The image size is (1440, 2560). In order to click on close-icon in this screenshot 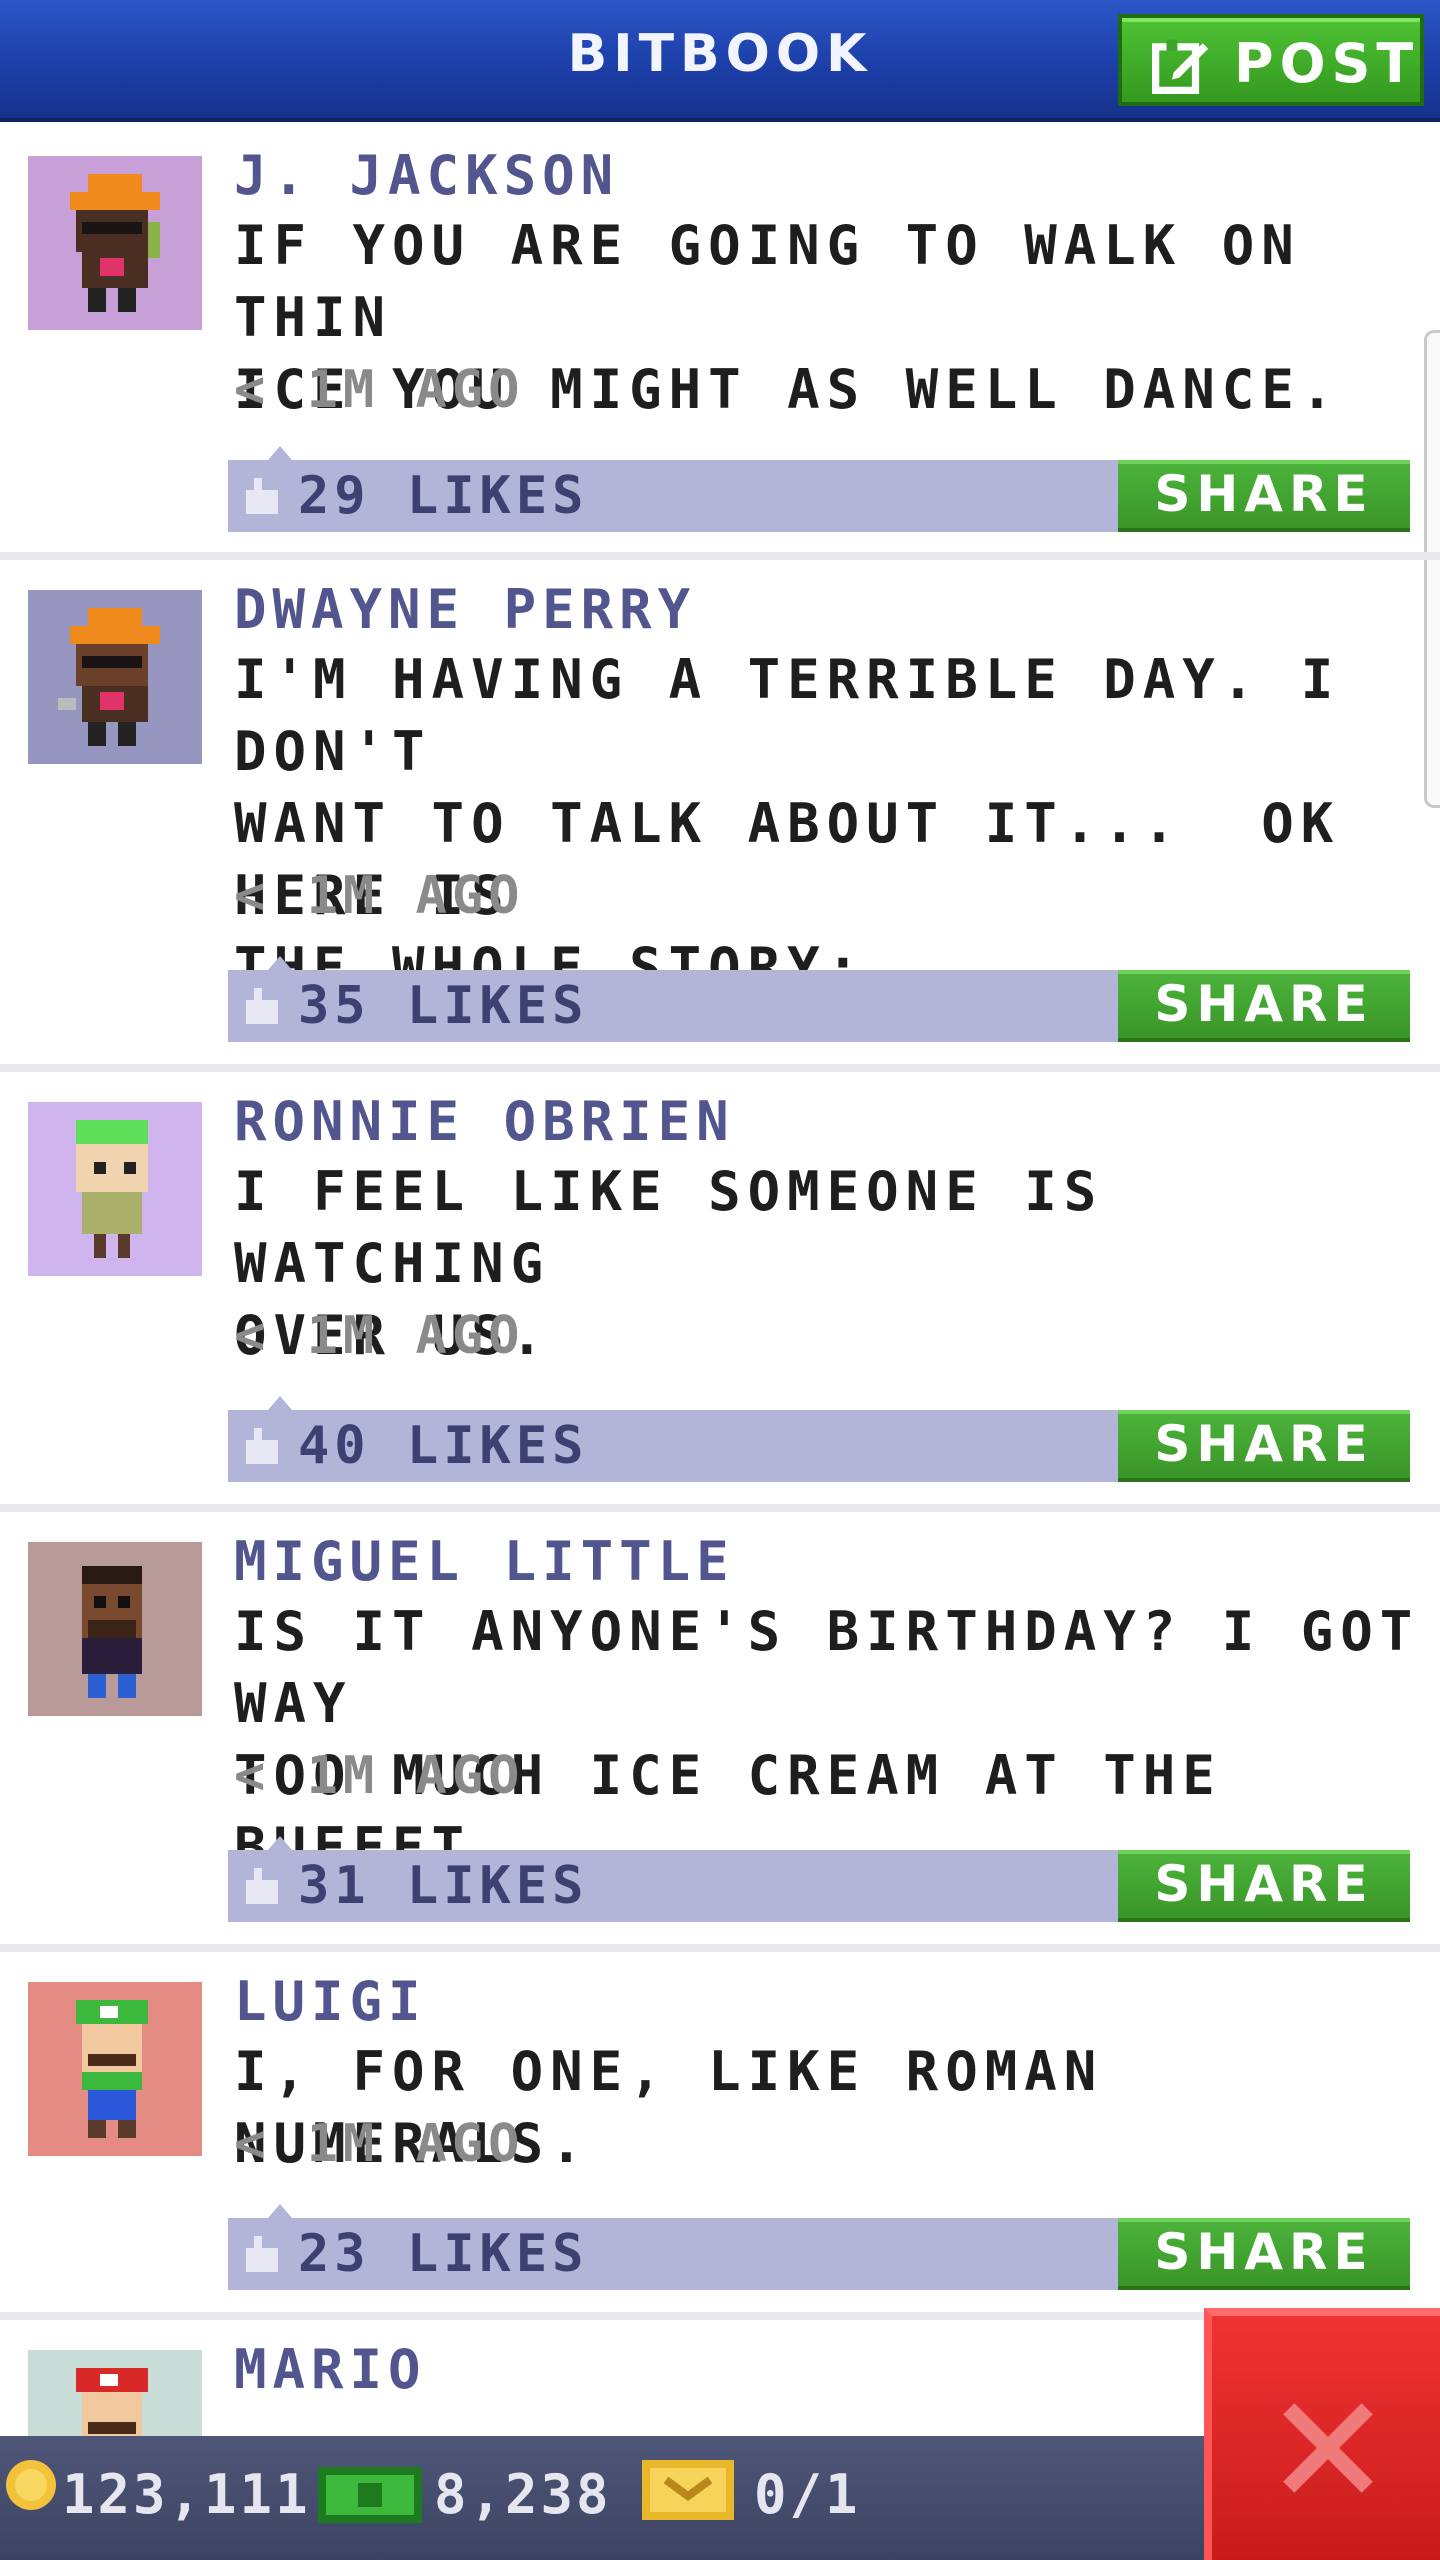, I will do `click(1328, 2448)`.